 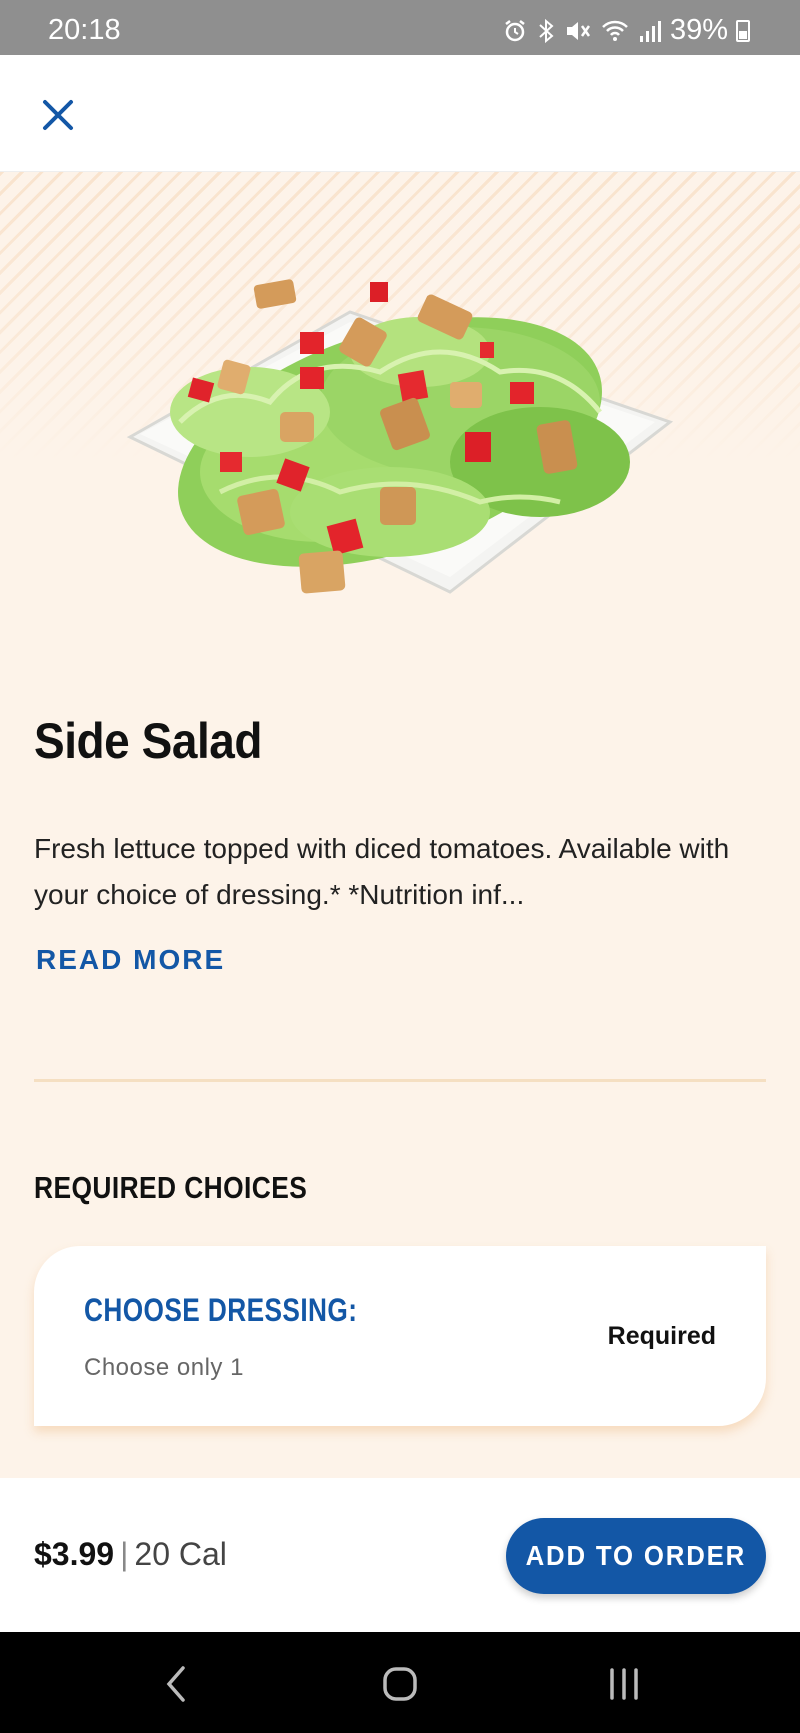 What do you see at coordinates (578, 31) in the screenshot?
I see `mute-icon` at bounding box center [578, 31].